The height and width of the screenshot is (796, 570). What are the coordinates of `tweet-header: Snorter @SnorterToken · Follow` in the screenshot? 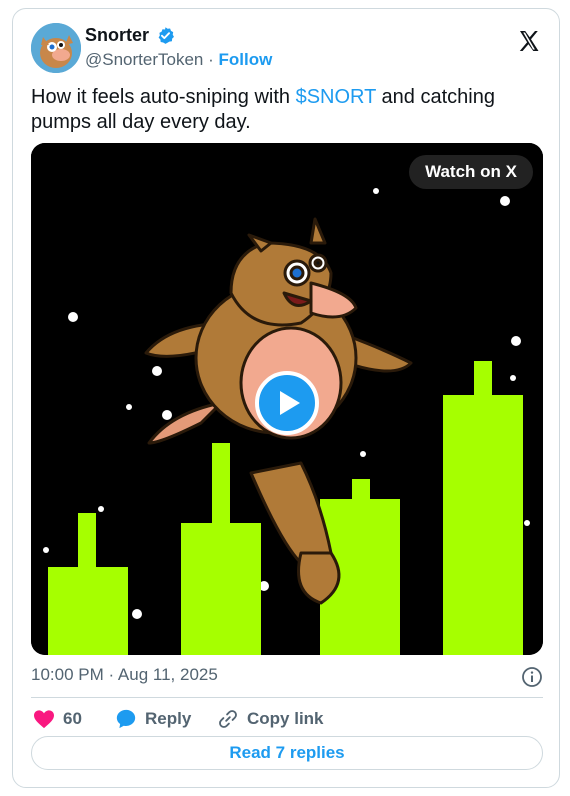 It's located at (287, 49).